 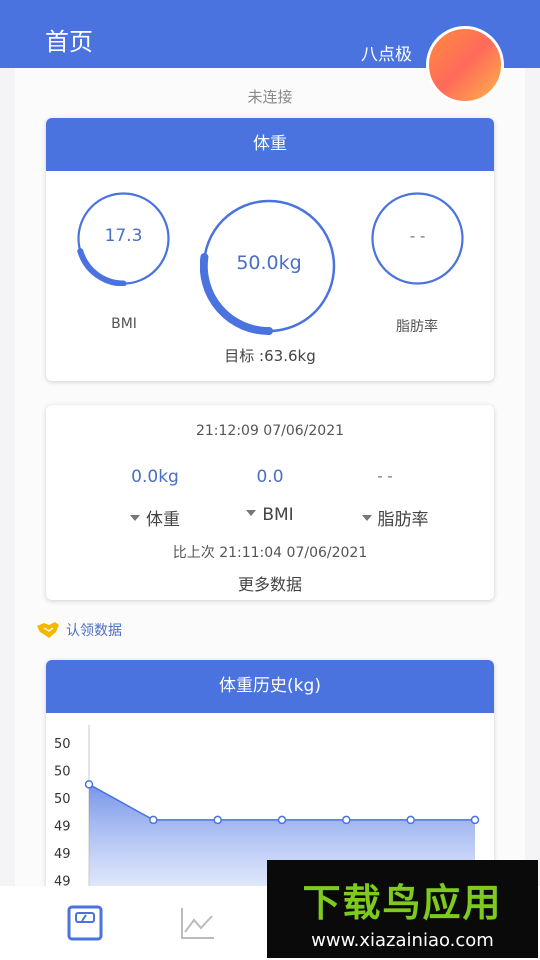 I want to click on chart-icon, so click(x=197, y=923).